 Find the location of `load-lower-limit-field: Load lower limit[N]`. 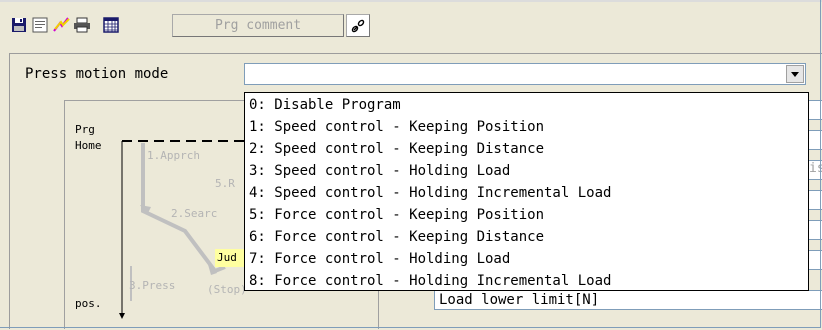

load-lower-limit-field: Load lower limit[N] is located at coordinates (628, 300).